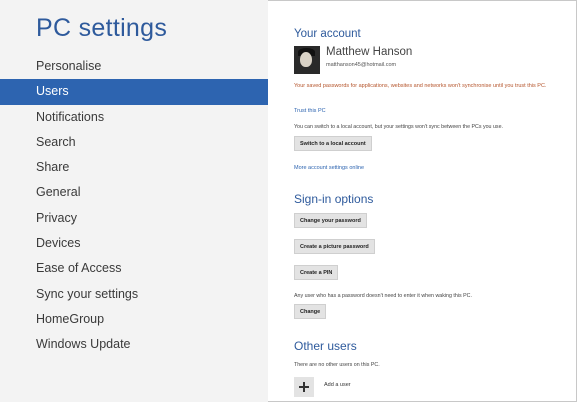 The image size is (577, 402). I want to click on other-users-heading: Other users, so click(325, 346).